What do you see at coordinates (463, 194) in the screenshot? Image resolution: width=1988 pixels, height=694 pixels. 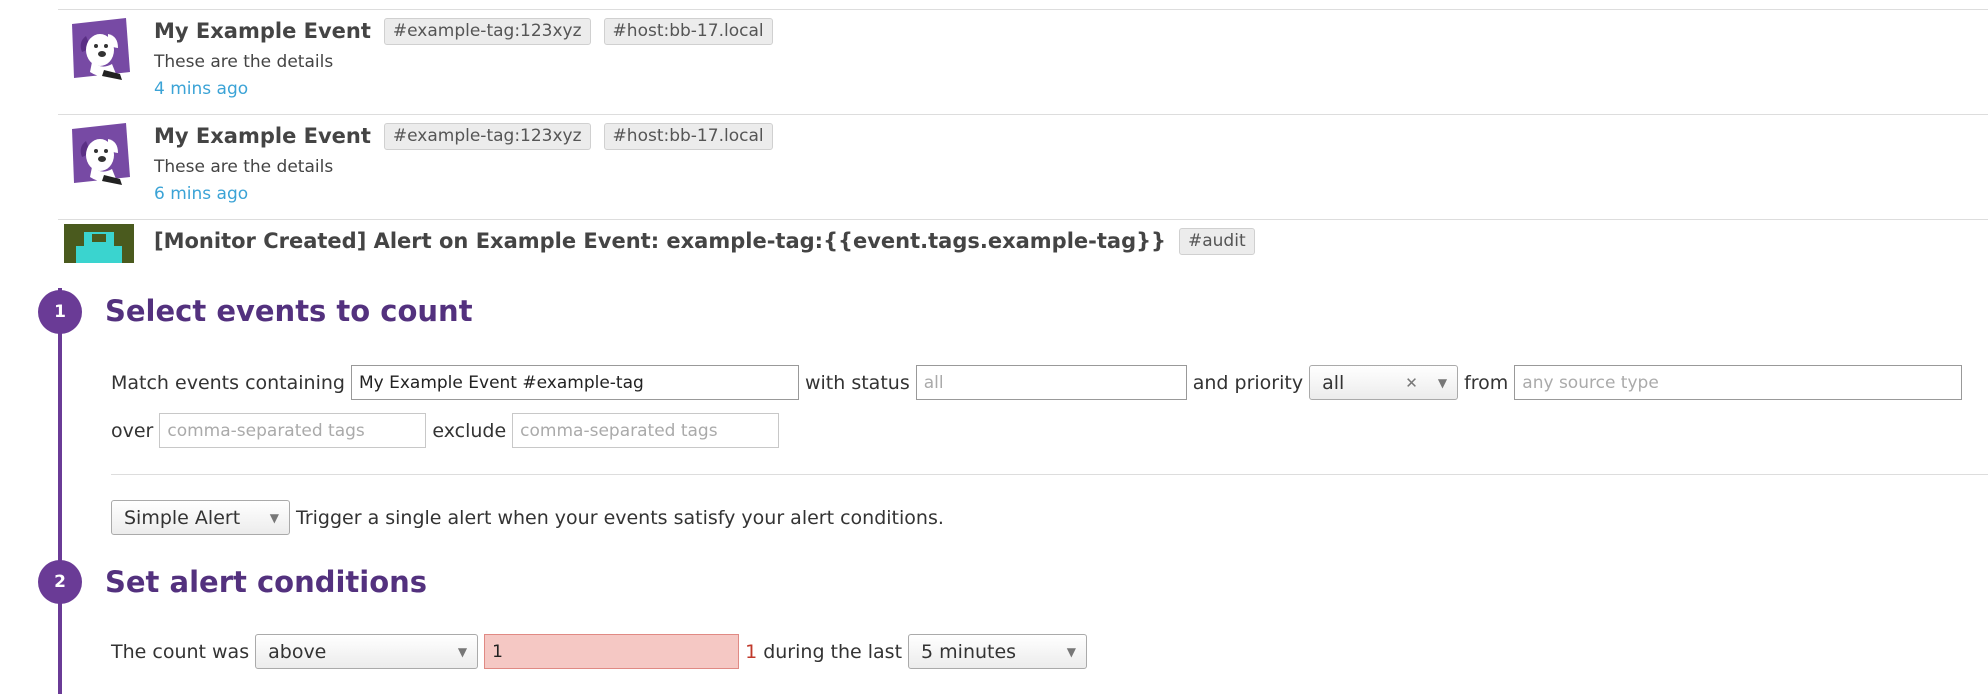 I see `event-timestamp: 6 mins ago` at bounding box center [463, 194].